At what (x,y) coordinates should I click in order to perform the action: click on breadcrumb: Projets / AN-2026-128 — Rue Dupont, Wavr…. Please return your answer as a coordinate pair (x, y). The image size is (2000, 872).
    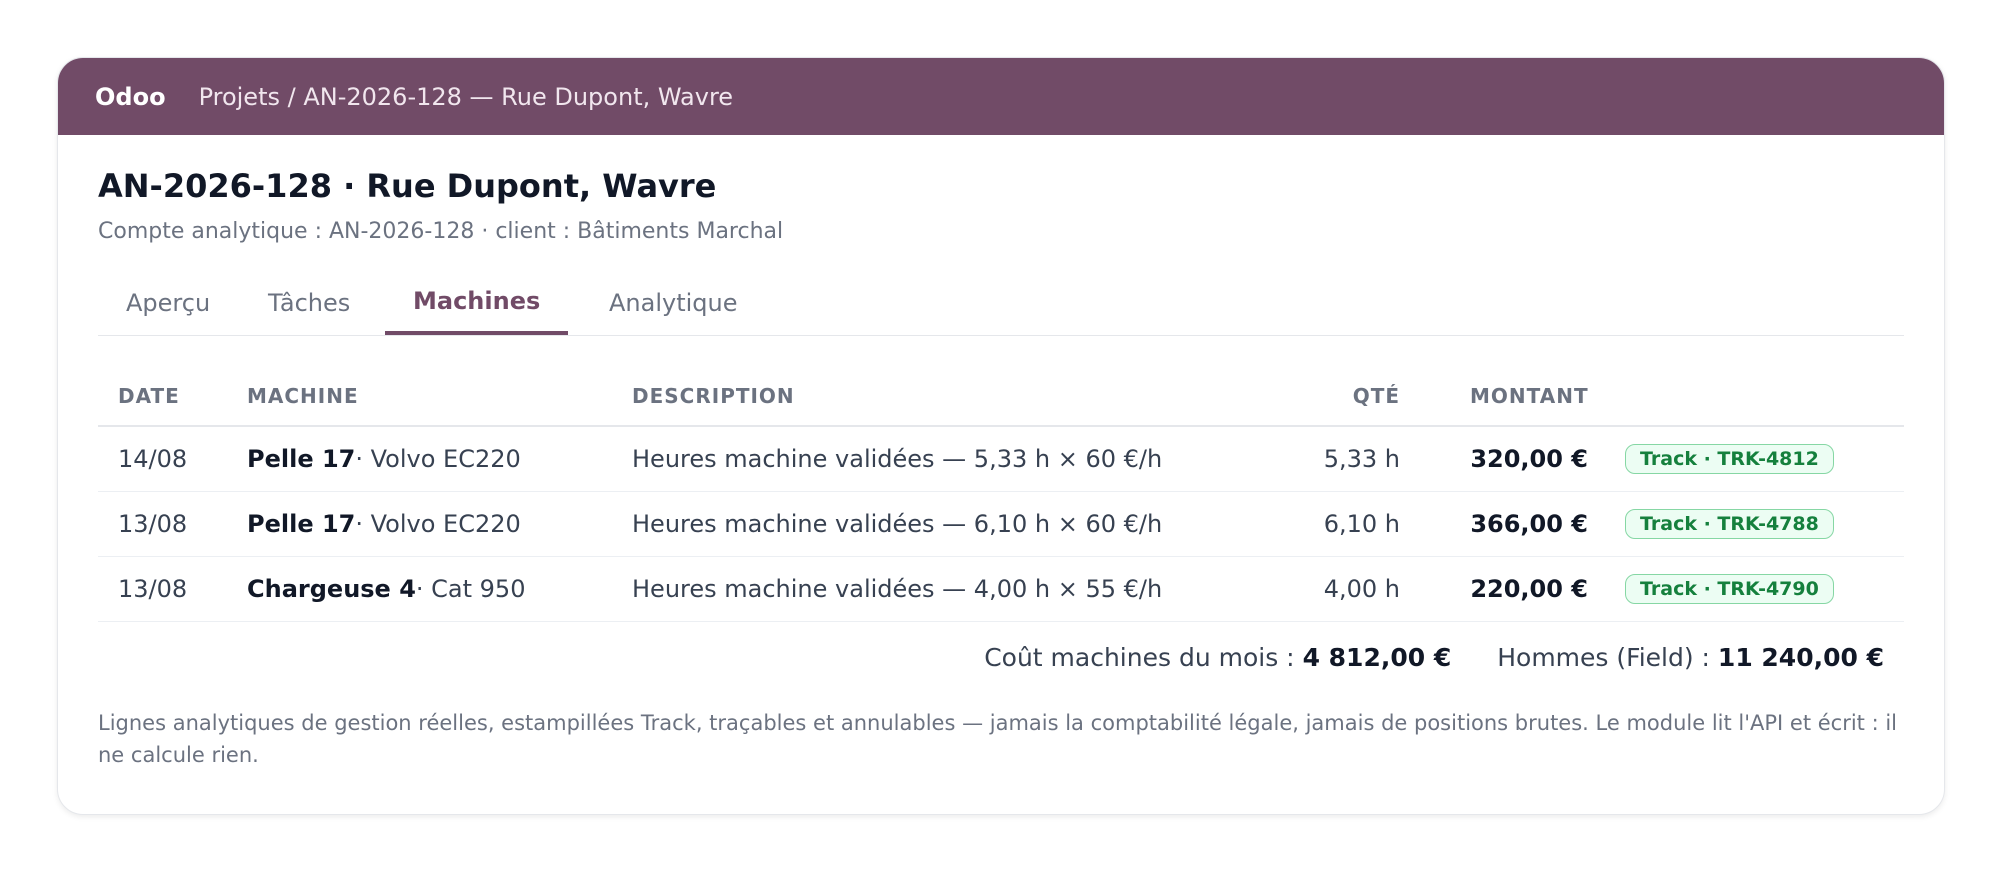
    Looking at the image, I should click on (466, 97).